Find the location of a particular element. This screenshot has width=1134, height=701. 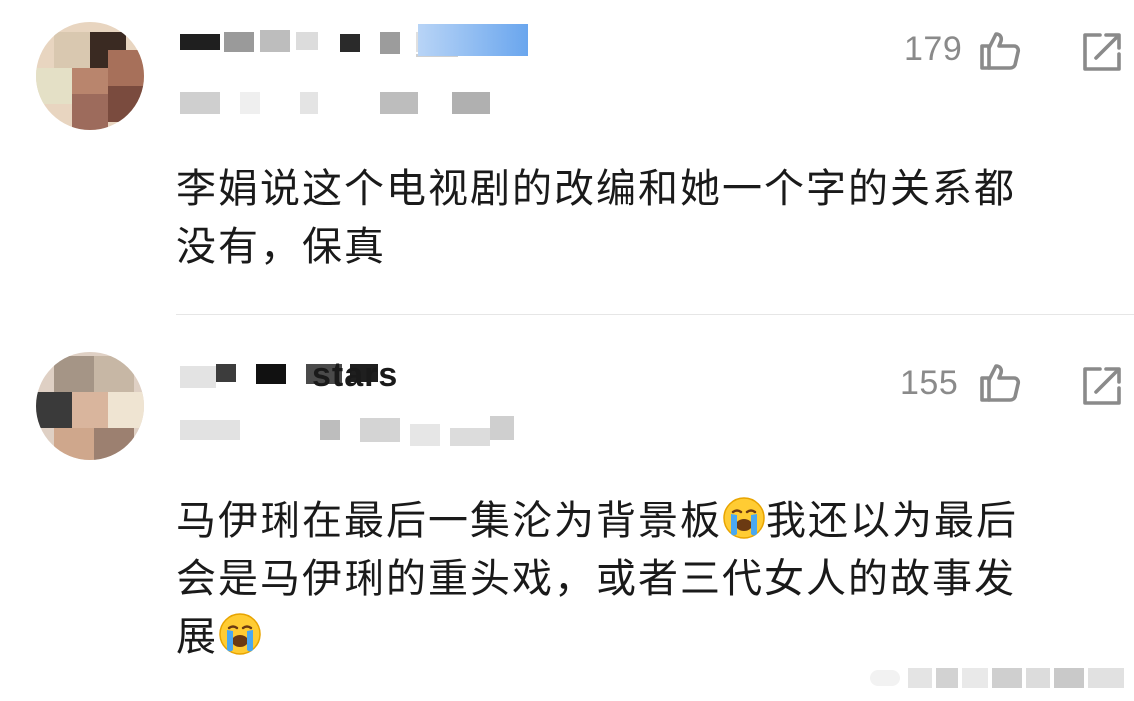

username-redacted is located at coordinates (355, 41).